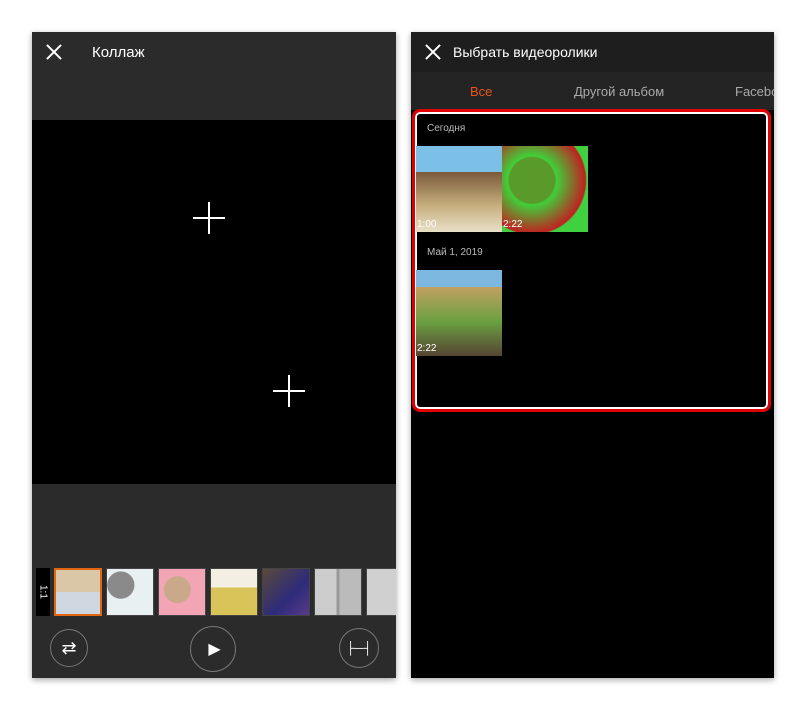  I want to click on play-button: ▶, so click(213, 649).